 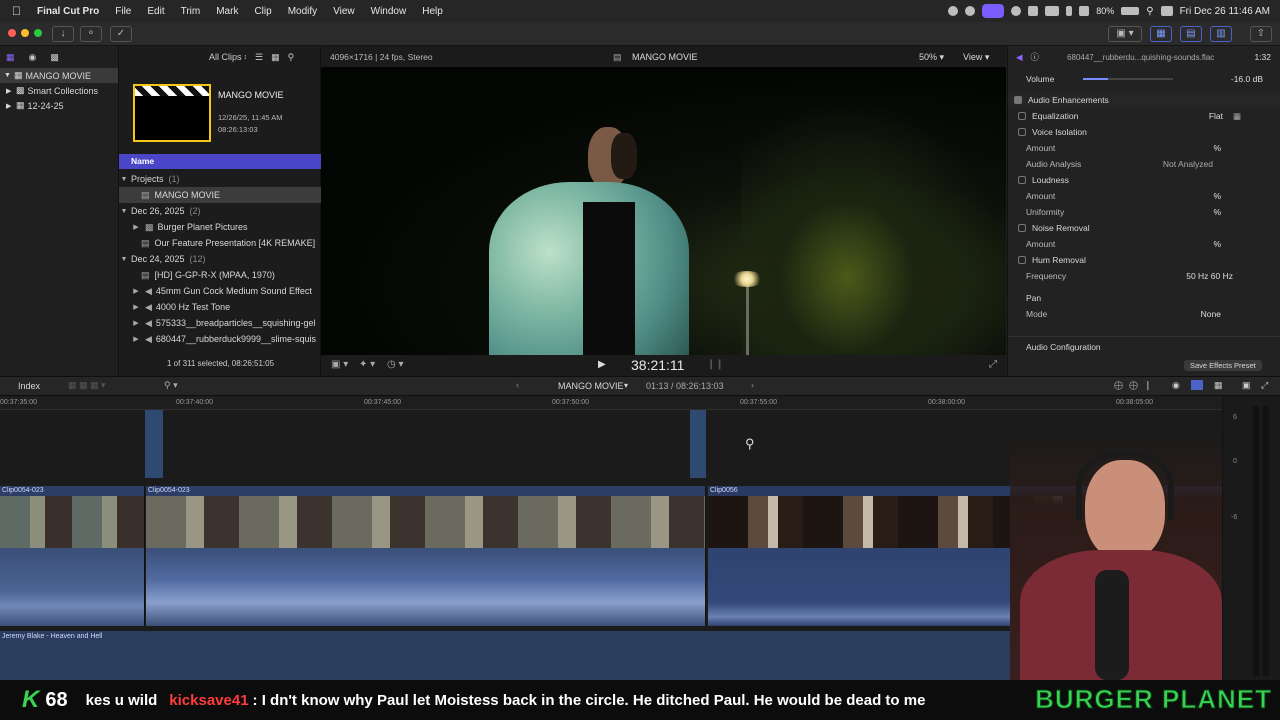 I want to click on menu-mark: Mark, so click(x=227, y=11).